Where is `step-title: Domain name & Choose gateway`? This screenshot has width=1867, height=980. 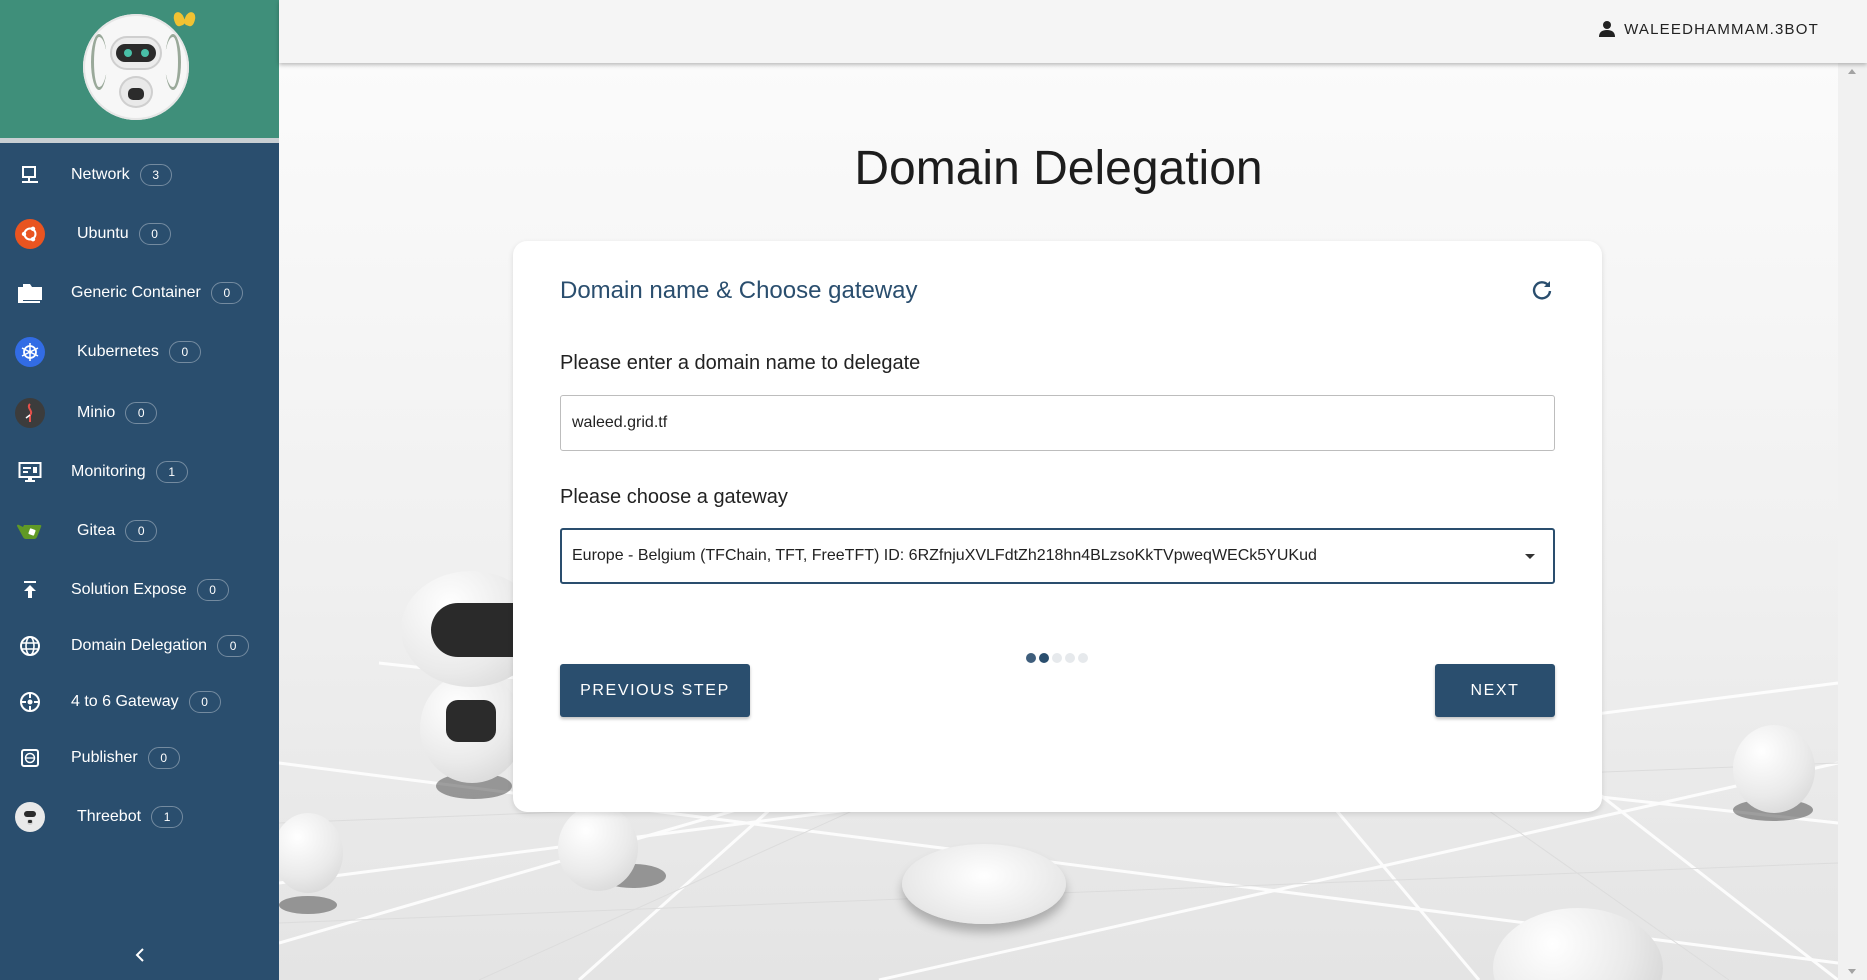
step-title: Domain name & Choose gateway is located at coordinates (739, 290).